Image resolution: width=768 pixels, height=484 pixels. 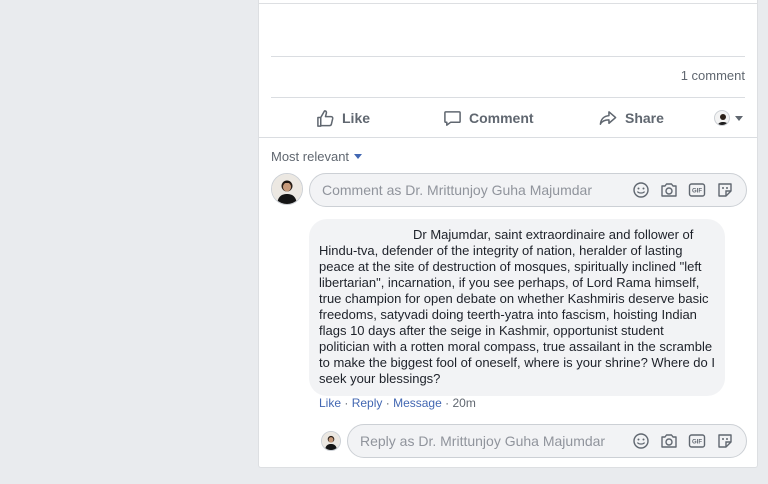 I want to click on comment-button: Comment, so click(x=488, y=118).